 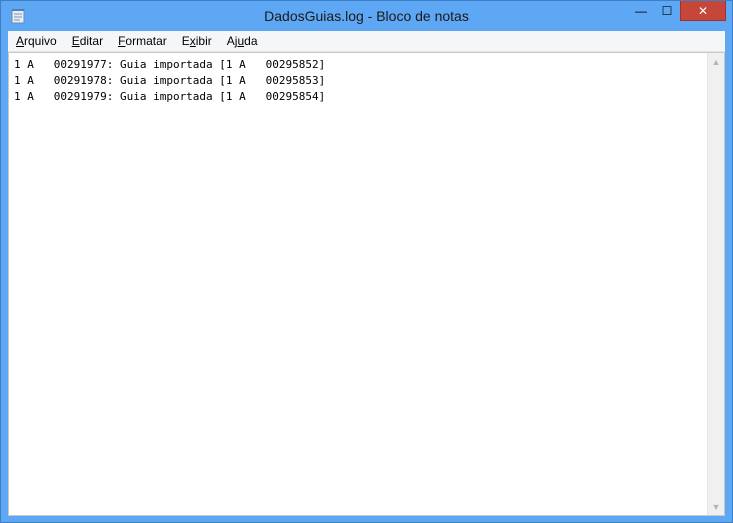 I want to click on minimize-icon: —, so click(x=641, y=11).